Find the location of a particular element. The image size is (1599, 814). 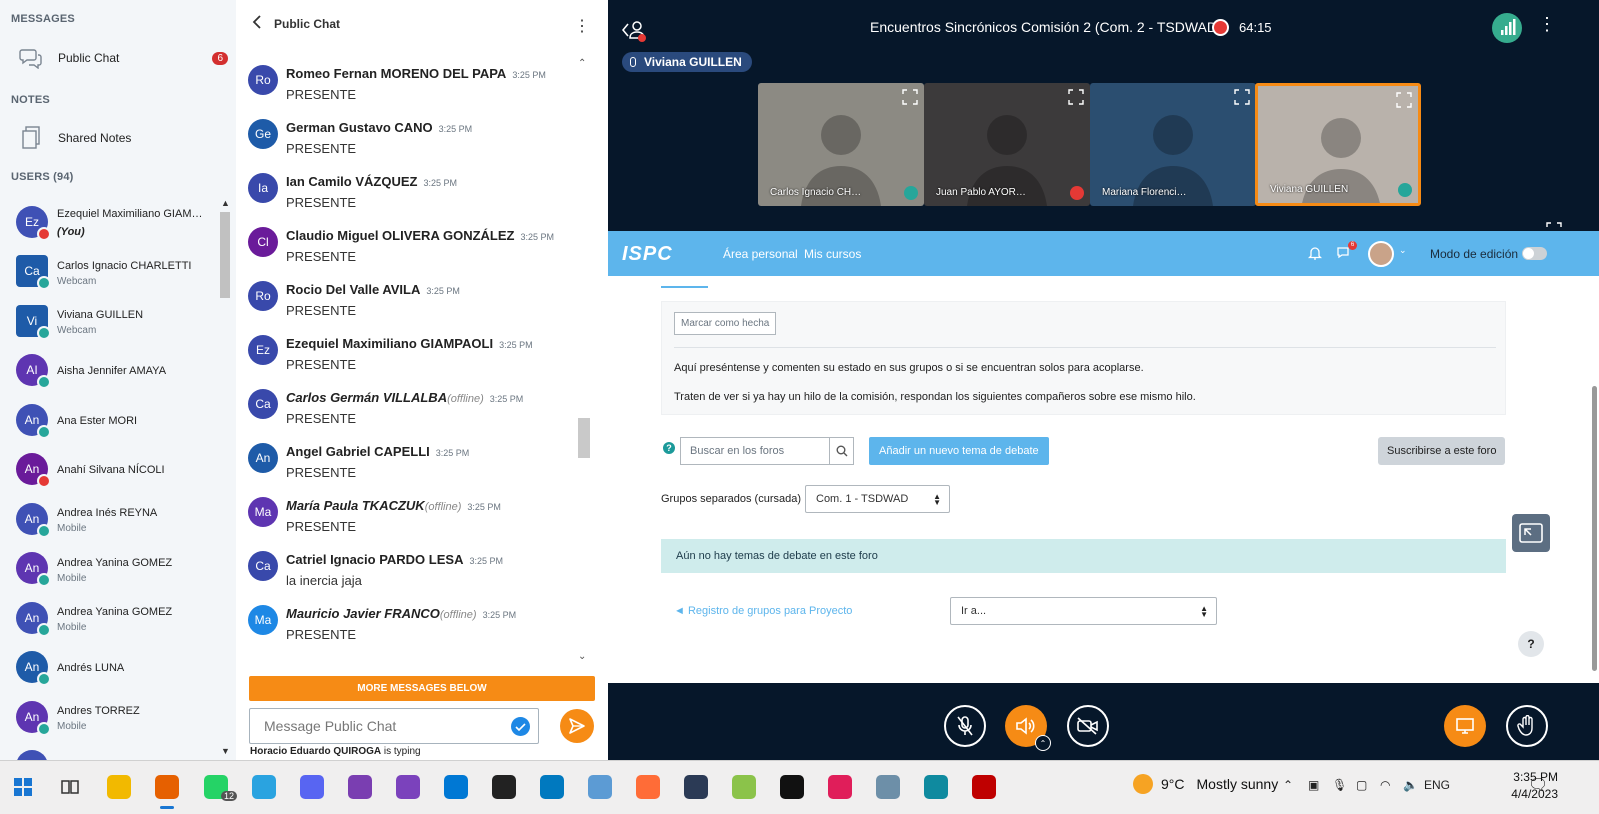

search-button is located at coordinates (841, 451).